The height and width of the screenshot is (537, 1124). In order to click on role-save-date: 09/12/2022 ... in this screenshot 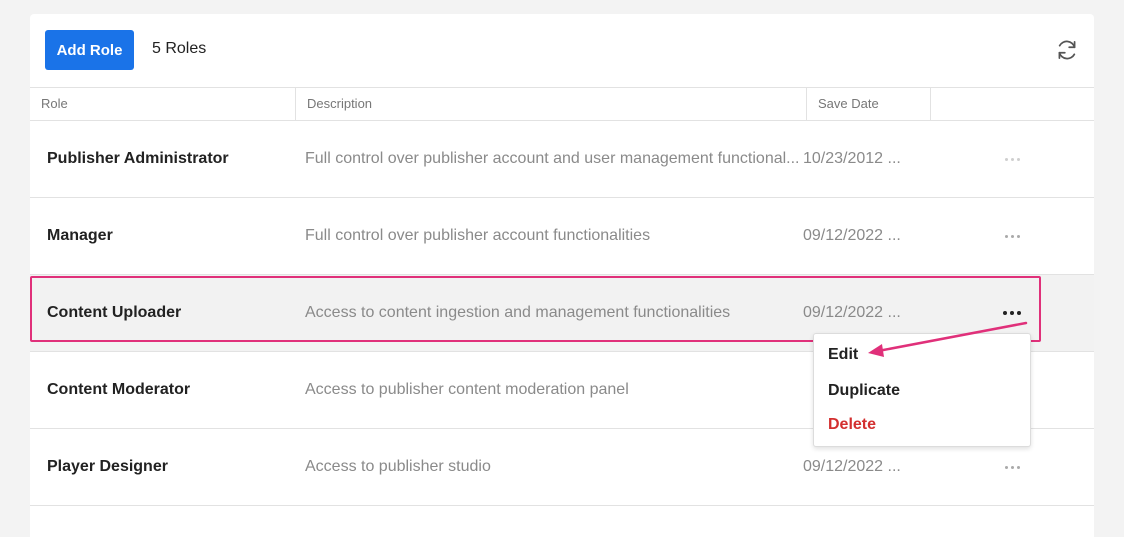, I will do `click(852, 235)`.